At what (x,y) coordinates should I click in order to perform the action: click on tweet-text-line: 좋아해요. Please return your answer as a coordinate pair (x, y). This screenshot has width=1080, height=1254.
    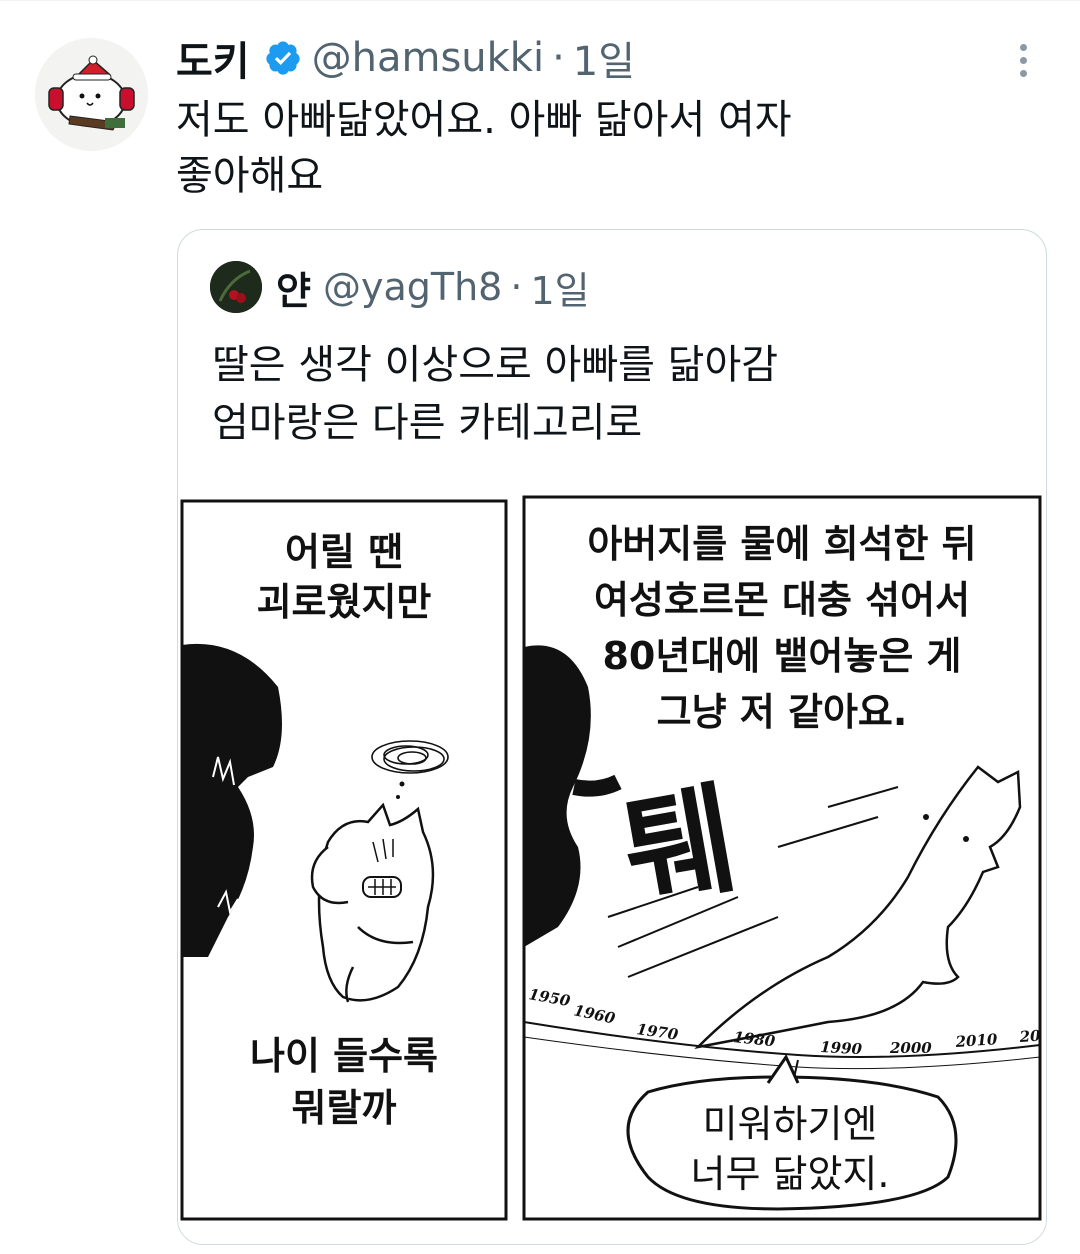
    Looking at the image, I should click on (250, 176).